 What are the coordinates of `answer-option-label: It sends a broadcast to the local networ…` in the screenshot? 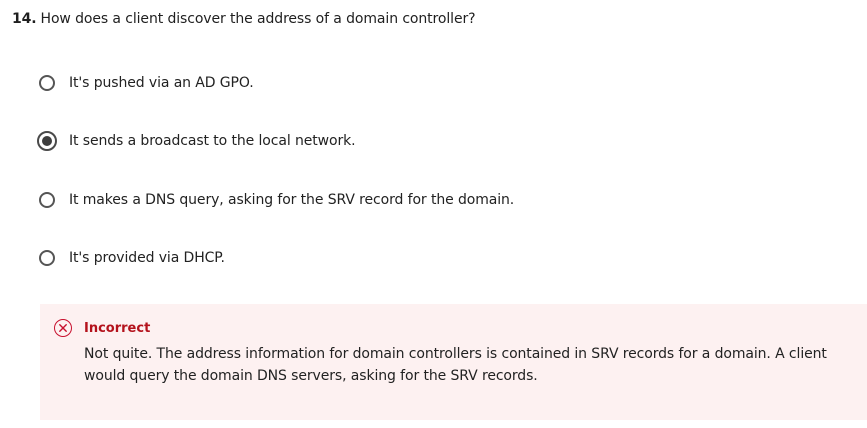 It's located at (212, 141).